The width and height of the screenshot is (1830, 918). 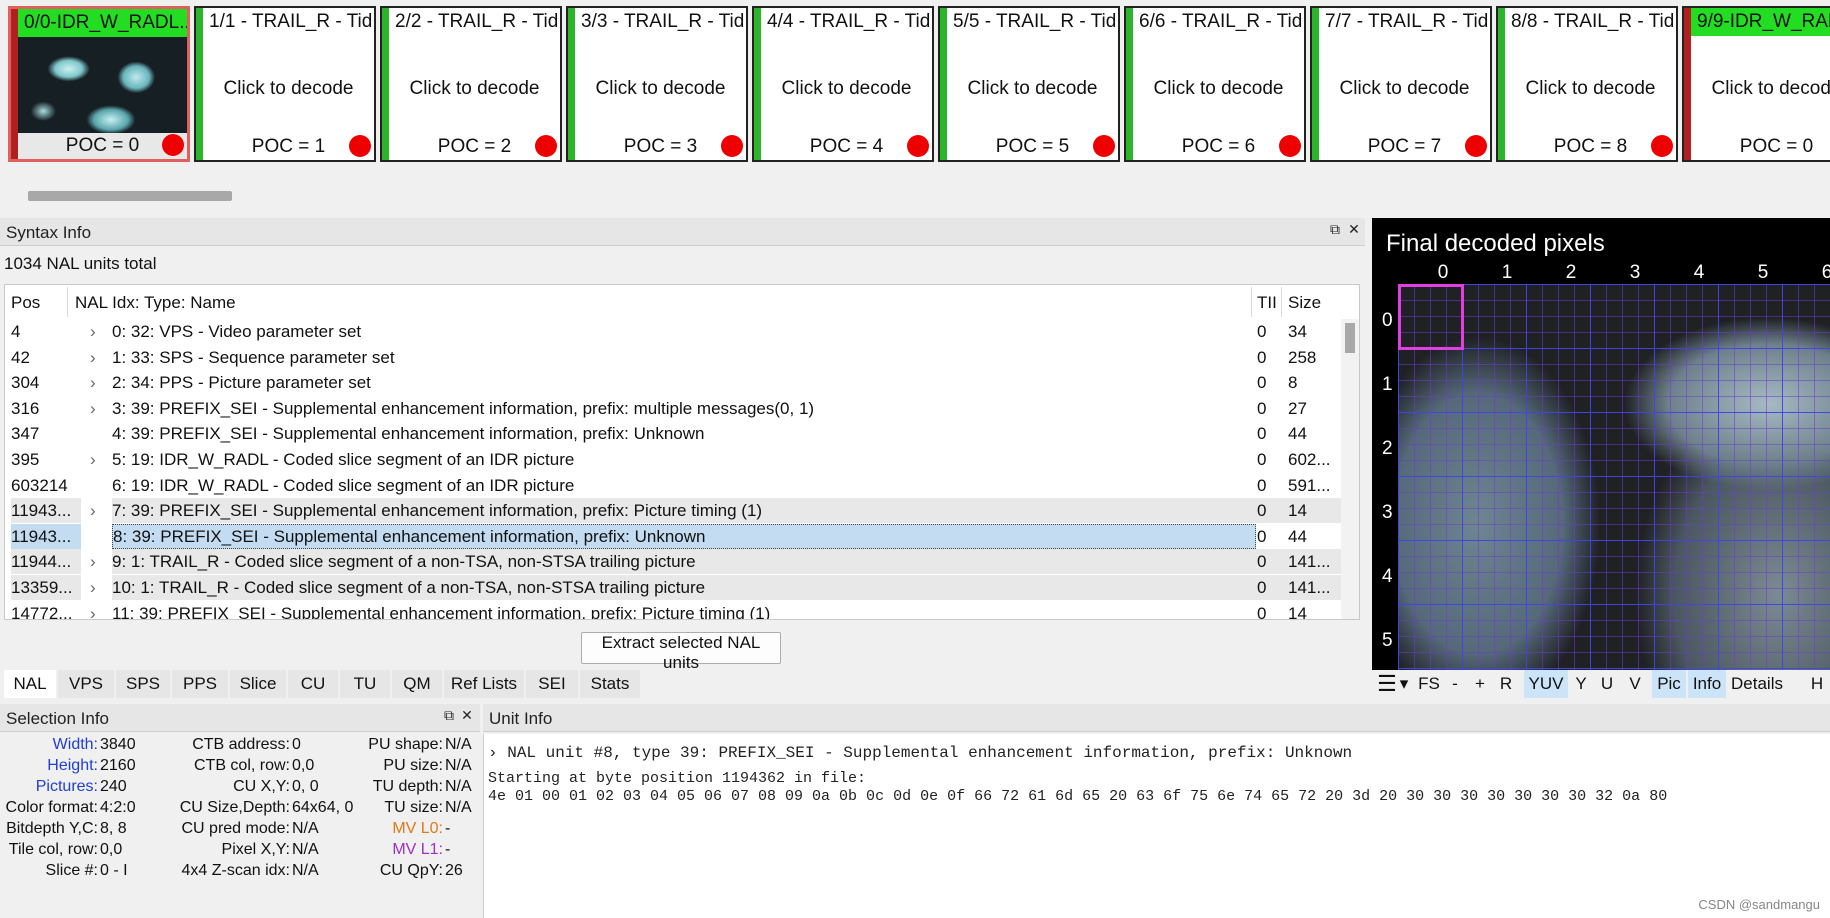 I want to click on table-row: 4 › 0: 32: VPS - Video parameter set 0 34, so click(x=673, y=331).